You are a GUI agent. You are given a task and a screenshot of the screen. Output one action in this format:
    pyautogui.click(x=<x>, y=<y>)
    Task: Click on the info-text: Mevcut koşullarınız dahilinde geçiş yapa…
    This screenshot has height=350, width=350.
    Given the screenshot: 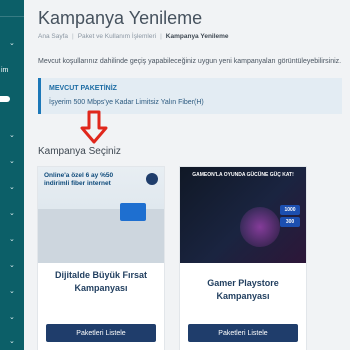 What is the action you would take?
    pyautogui.click(x=190, y=61)
    